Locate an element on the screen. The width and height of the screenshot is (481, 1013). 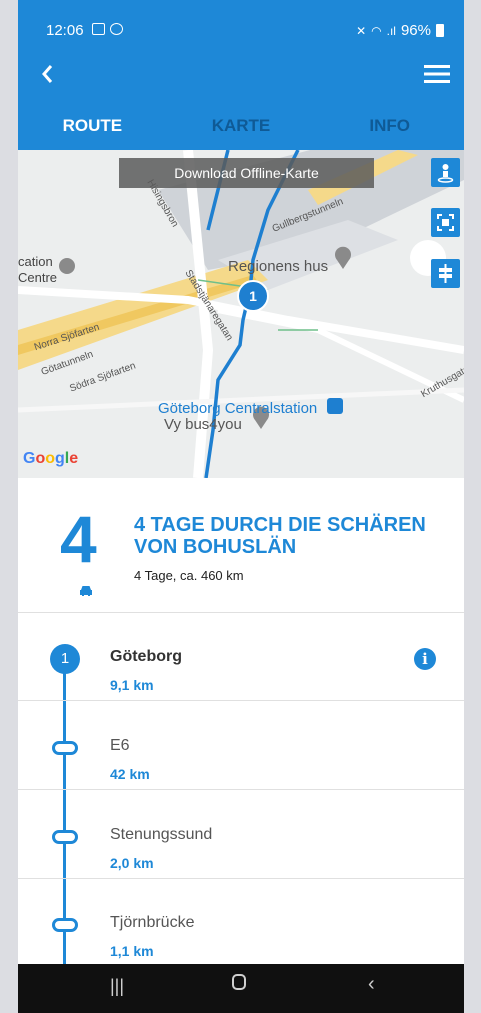
stop-distance: 1,1 km is located at coordinates (132, 951).